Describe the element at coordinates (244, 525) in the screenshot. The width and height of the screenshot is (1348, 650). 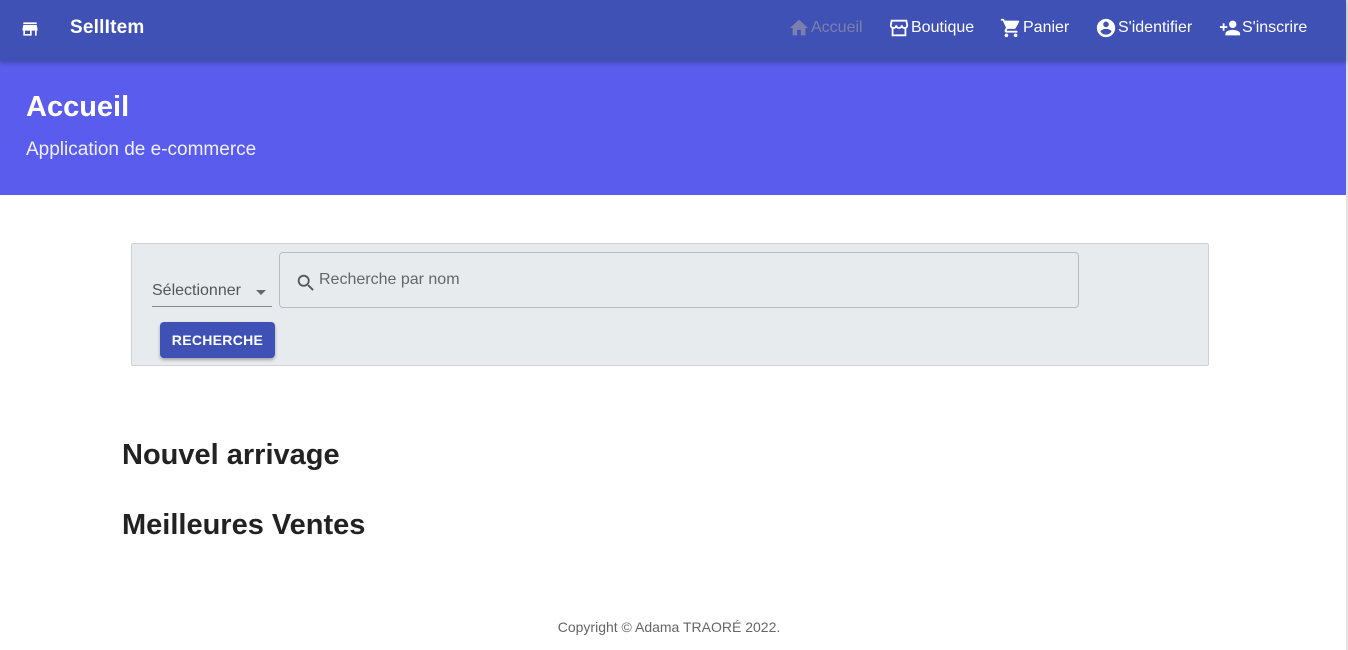
I see `best-sellers-heading: Meilleures Ventes` at that location.